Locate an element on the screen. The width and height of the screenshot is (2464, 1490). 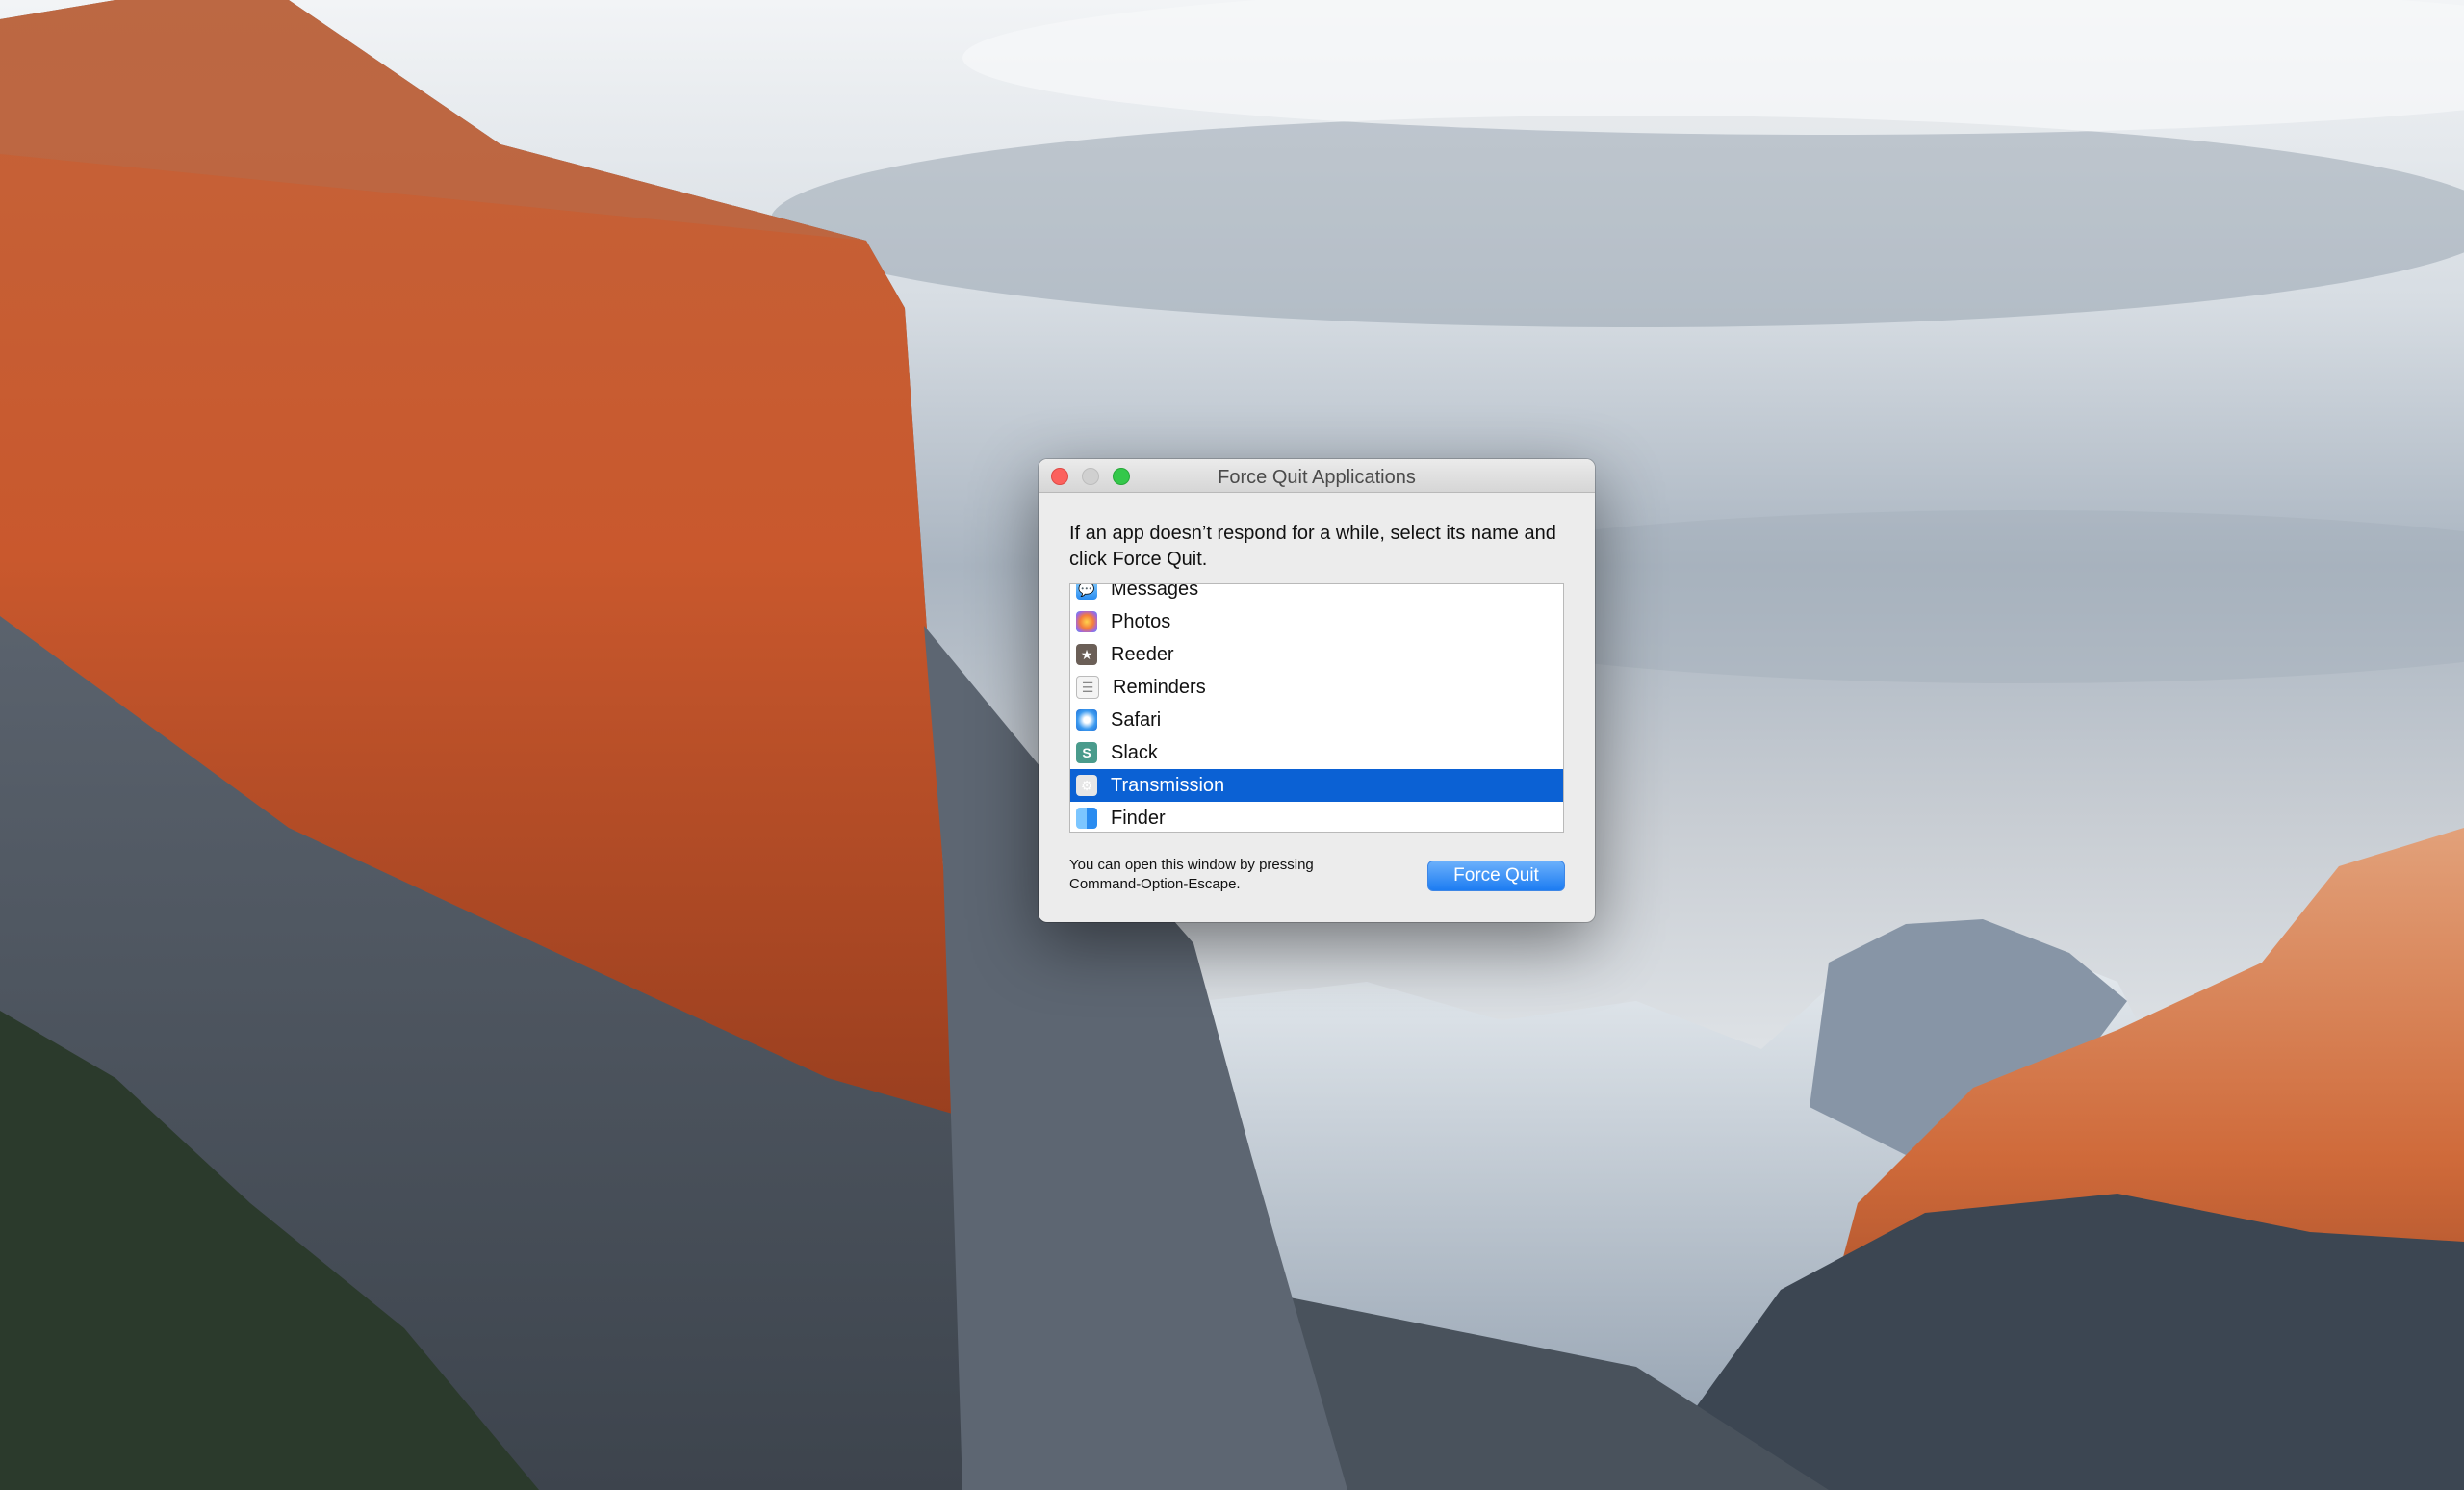
app-row-reminders: ☰ Reminders is located at coordinates (1316, 687).